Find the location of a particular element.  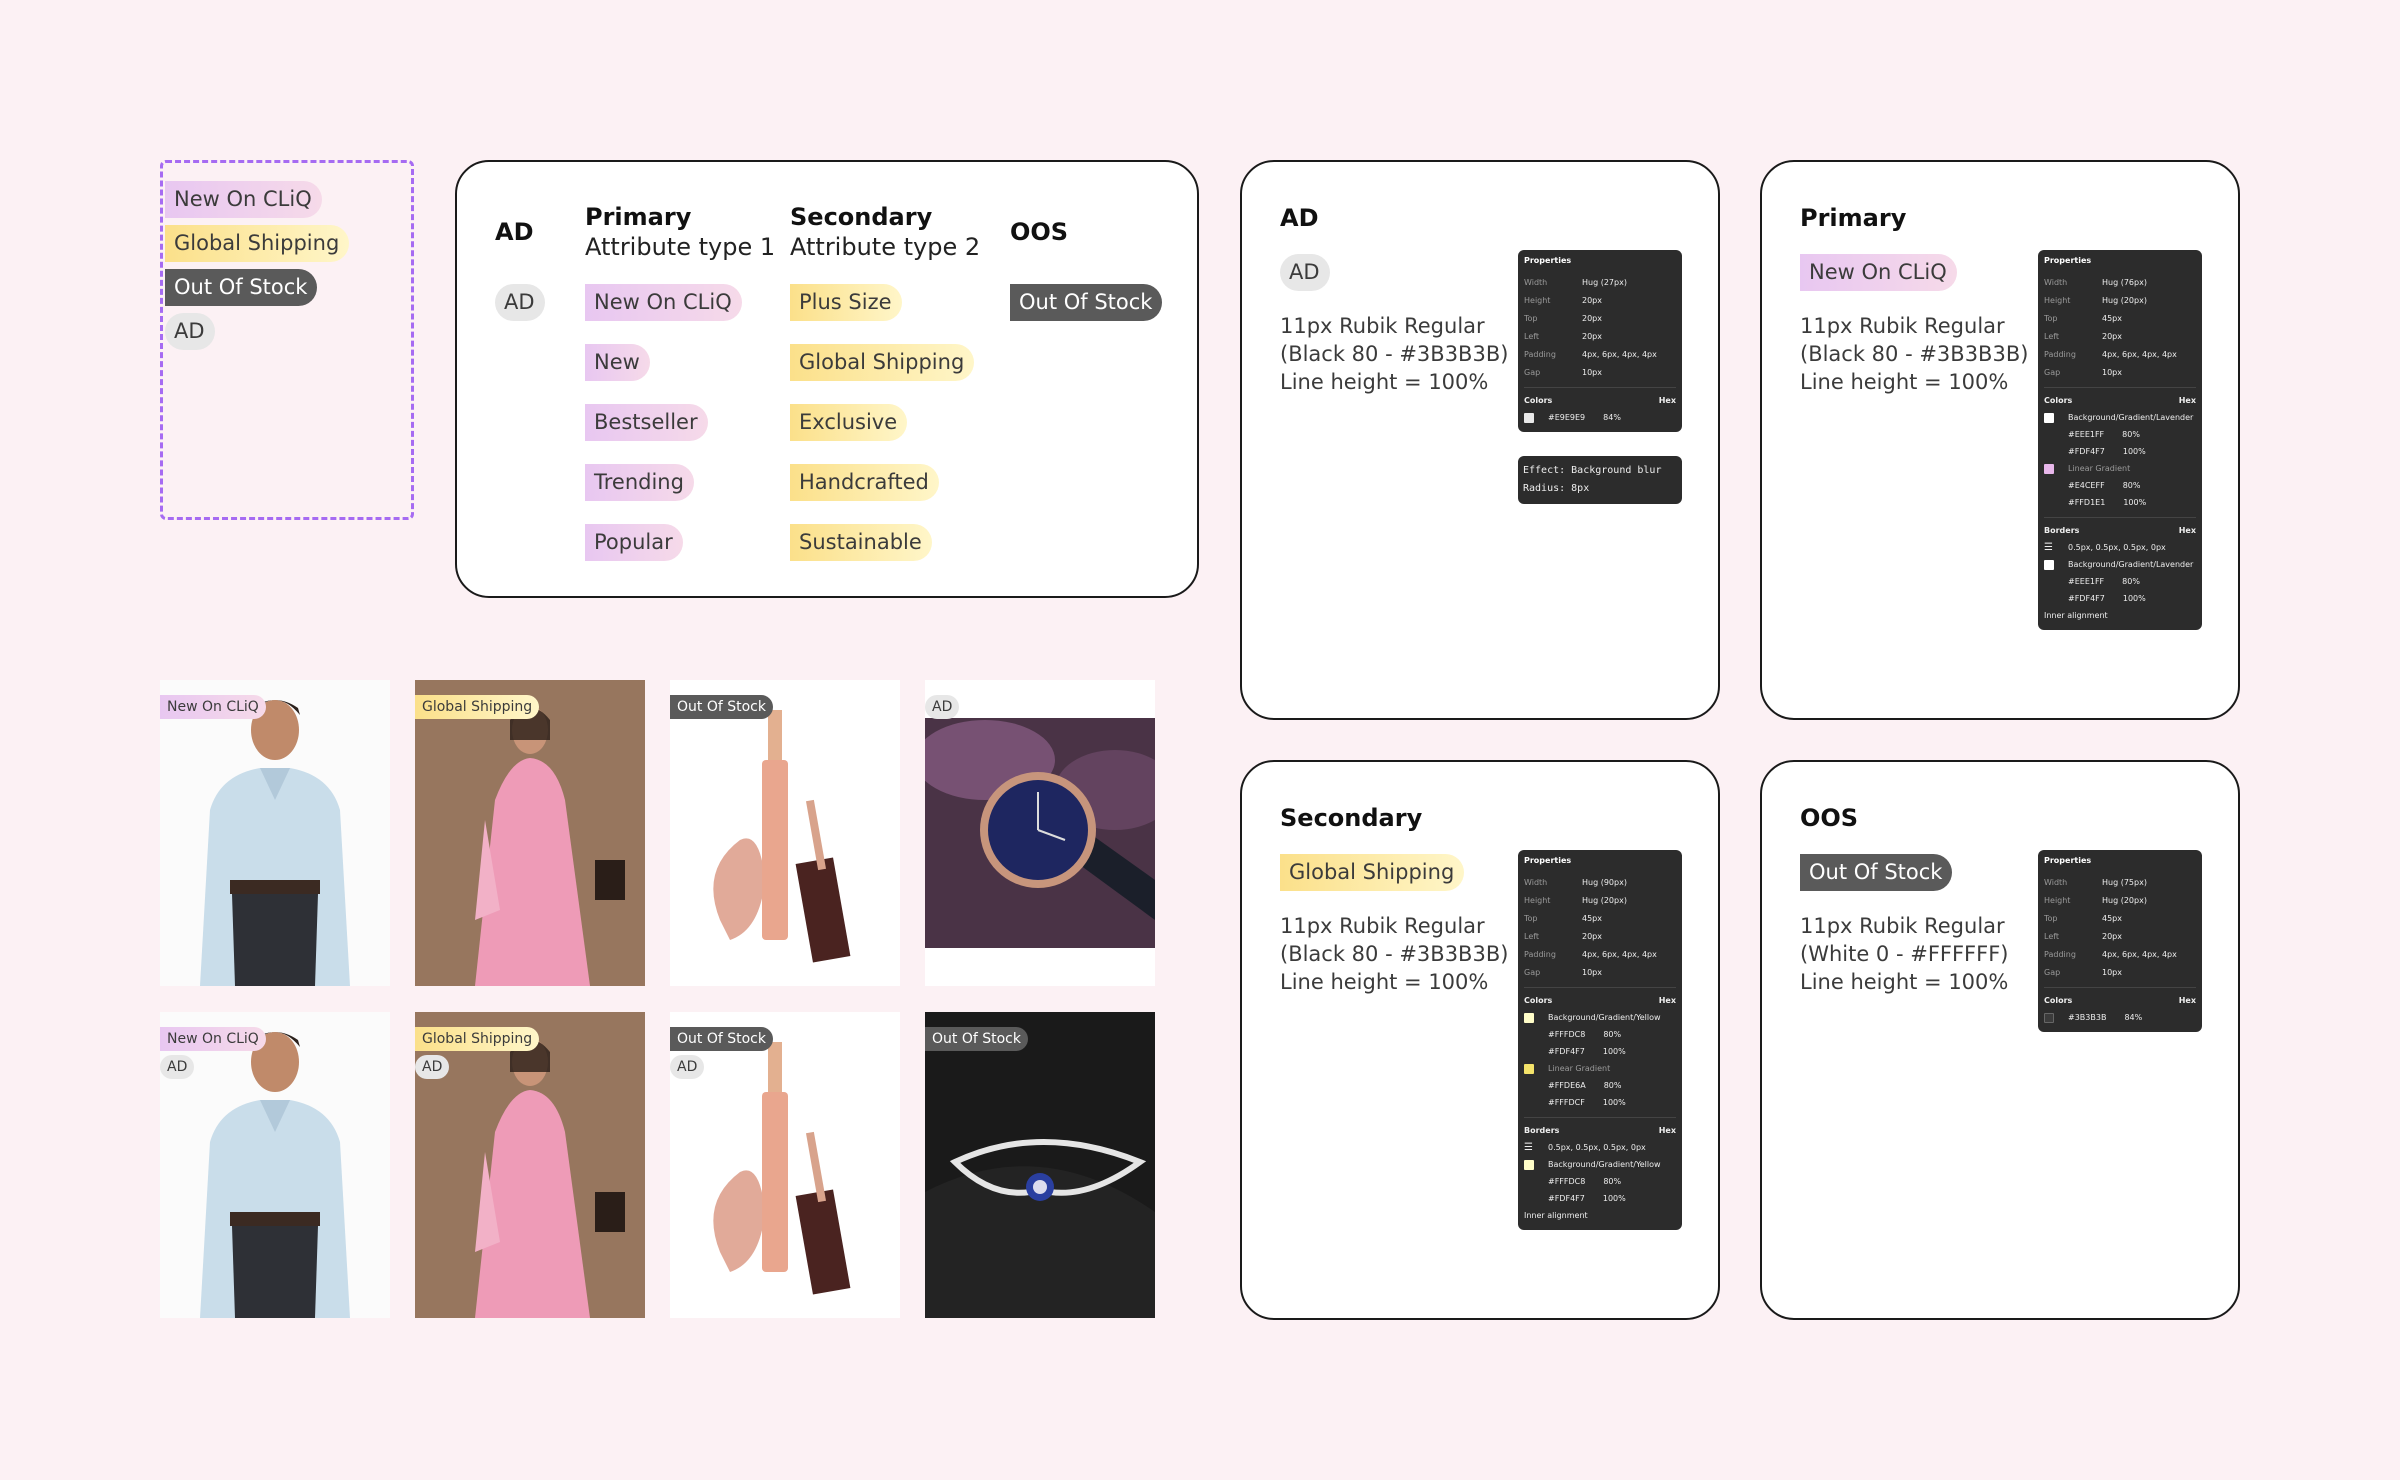

column-primary-subheading: Attribute type 1 is located at coordinates (680, 247).